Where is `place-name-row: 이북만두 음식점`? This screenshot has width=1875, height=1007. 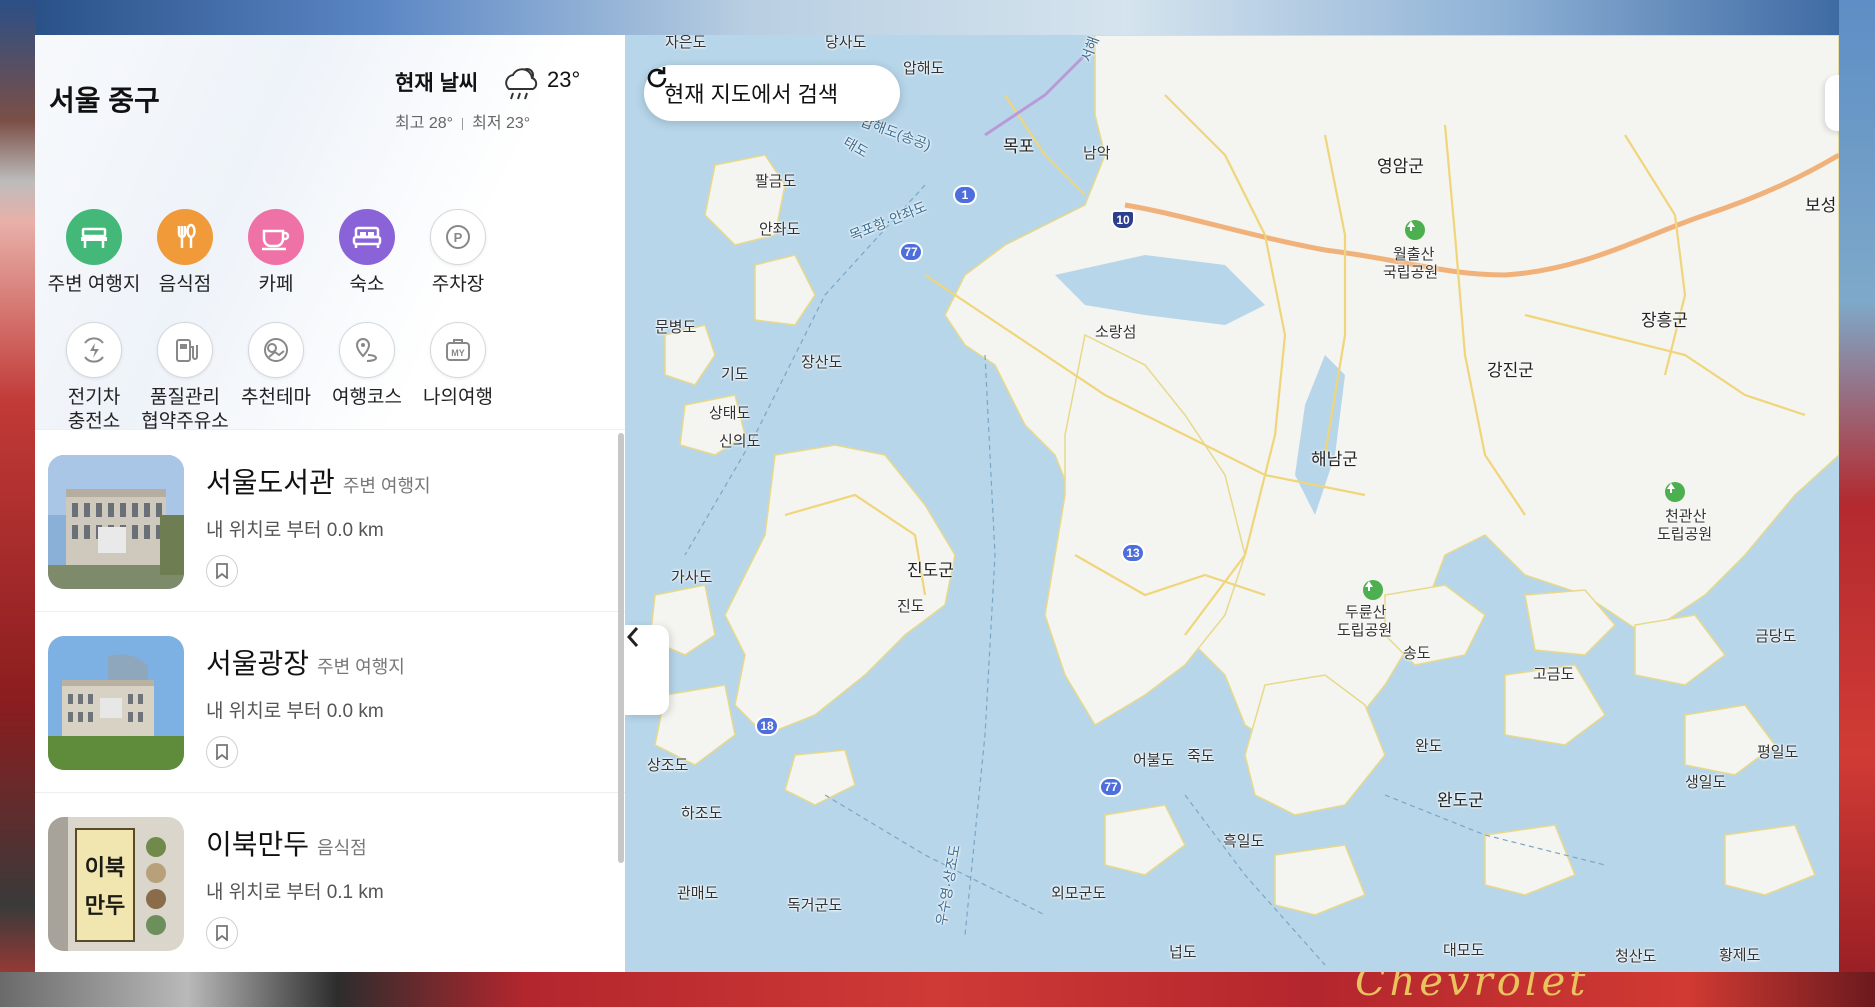 place-name-row: 이북만두 음식점 is located at coordinates (286, 843).